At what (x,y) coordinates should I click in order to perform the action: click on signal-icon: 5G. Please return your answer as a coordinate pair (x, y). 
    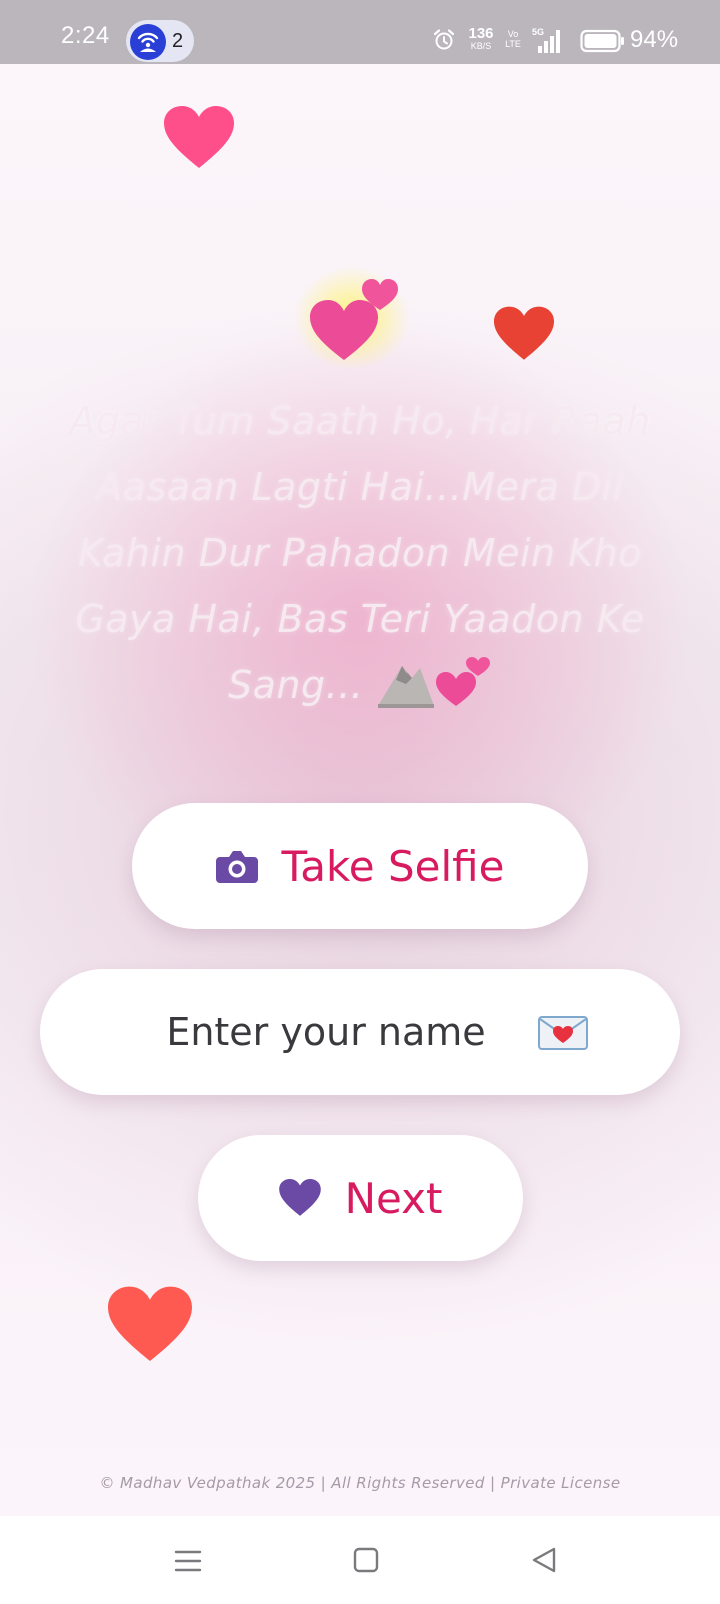
    Looking at the image, I should click on (546, 40).